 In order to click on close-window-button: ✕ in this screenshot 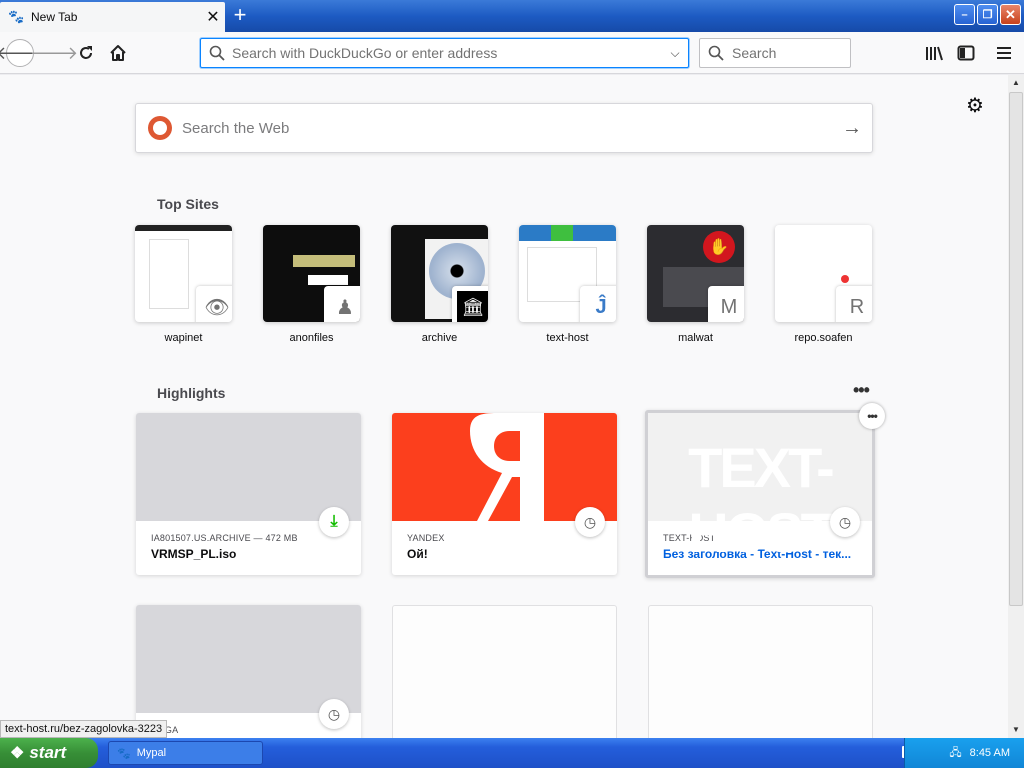, I will do `click(1010, 14)`.